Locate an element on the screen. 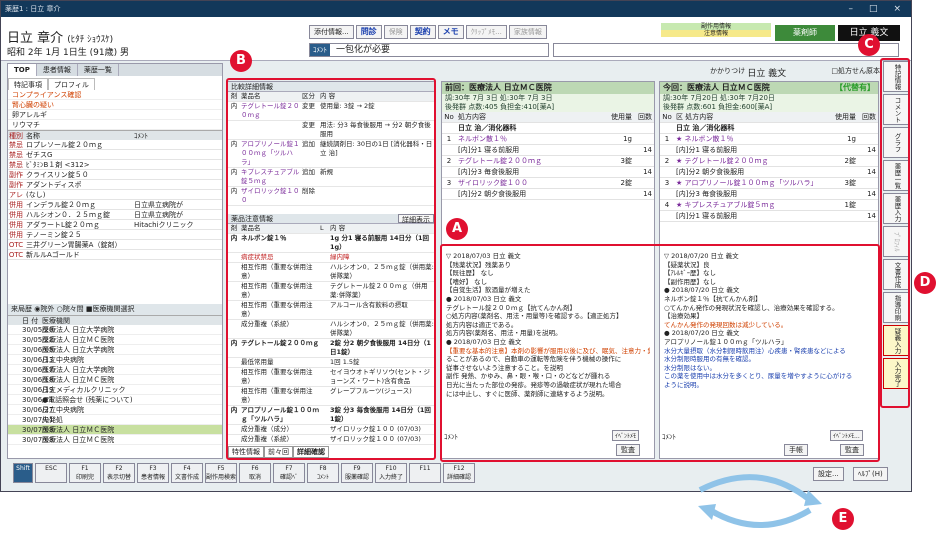 The width and height of the screenshot is (950, 540). original-rx-checkbox: □処方せん原本 is located at coordinates (855, 72).